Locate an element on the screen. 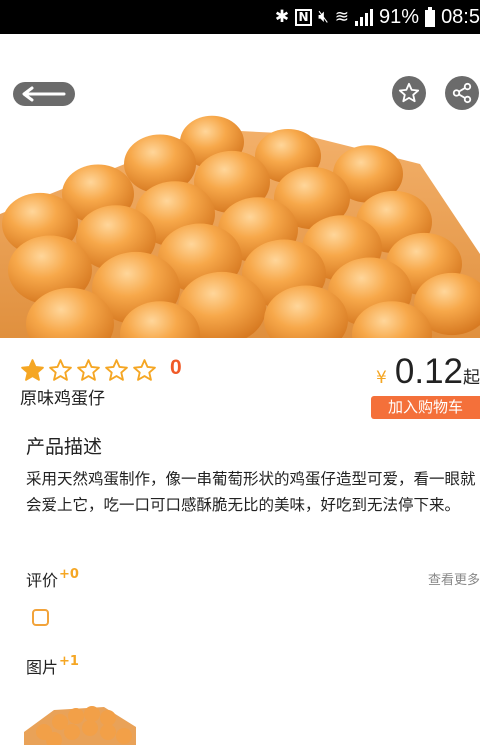  share-button is located at coordinates (462, 93).